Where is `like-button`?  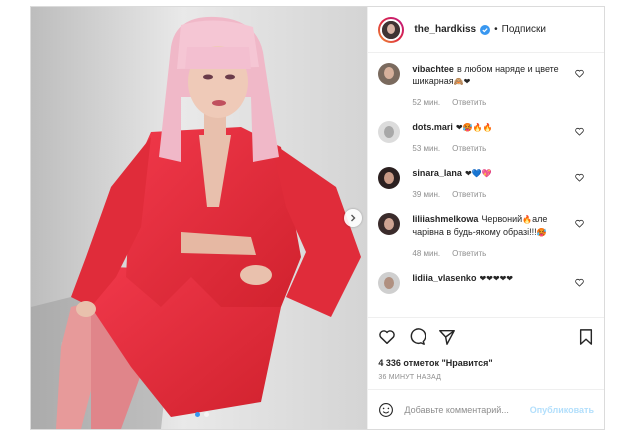 like-button is located at coordinates (387, 337).